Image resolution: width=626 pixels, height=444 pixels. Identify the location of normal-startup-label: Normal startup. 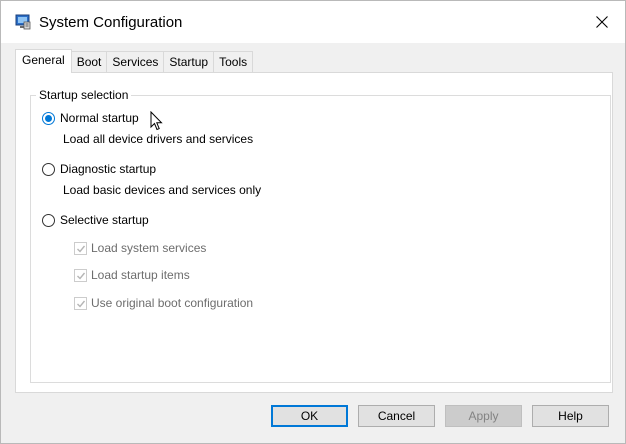
(99, 118).